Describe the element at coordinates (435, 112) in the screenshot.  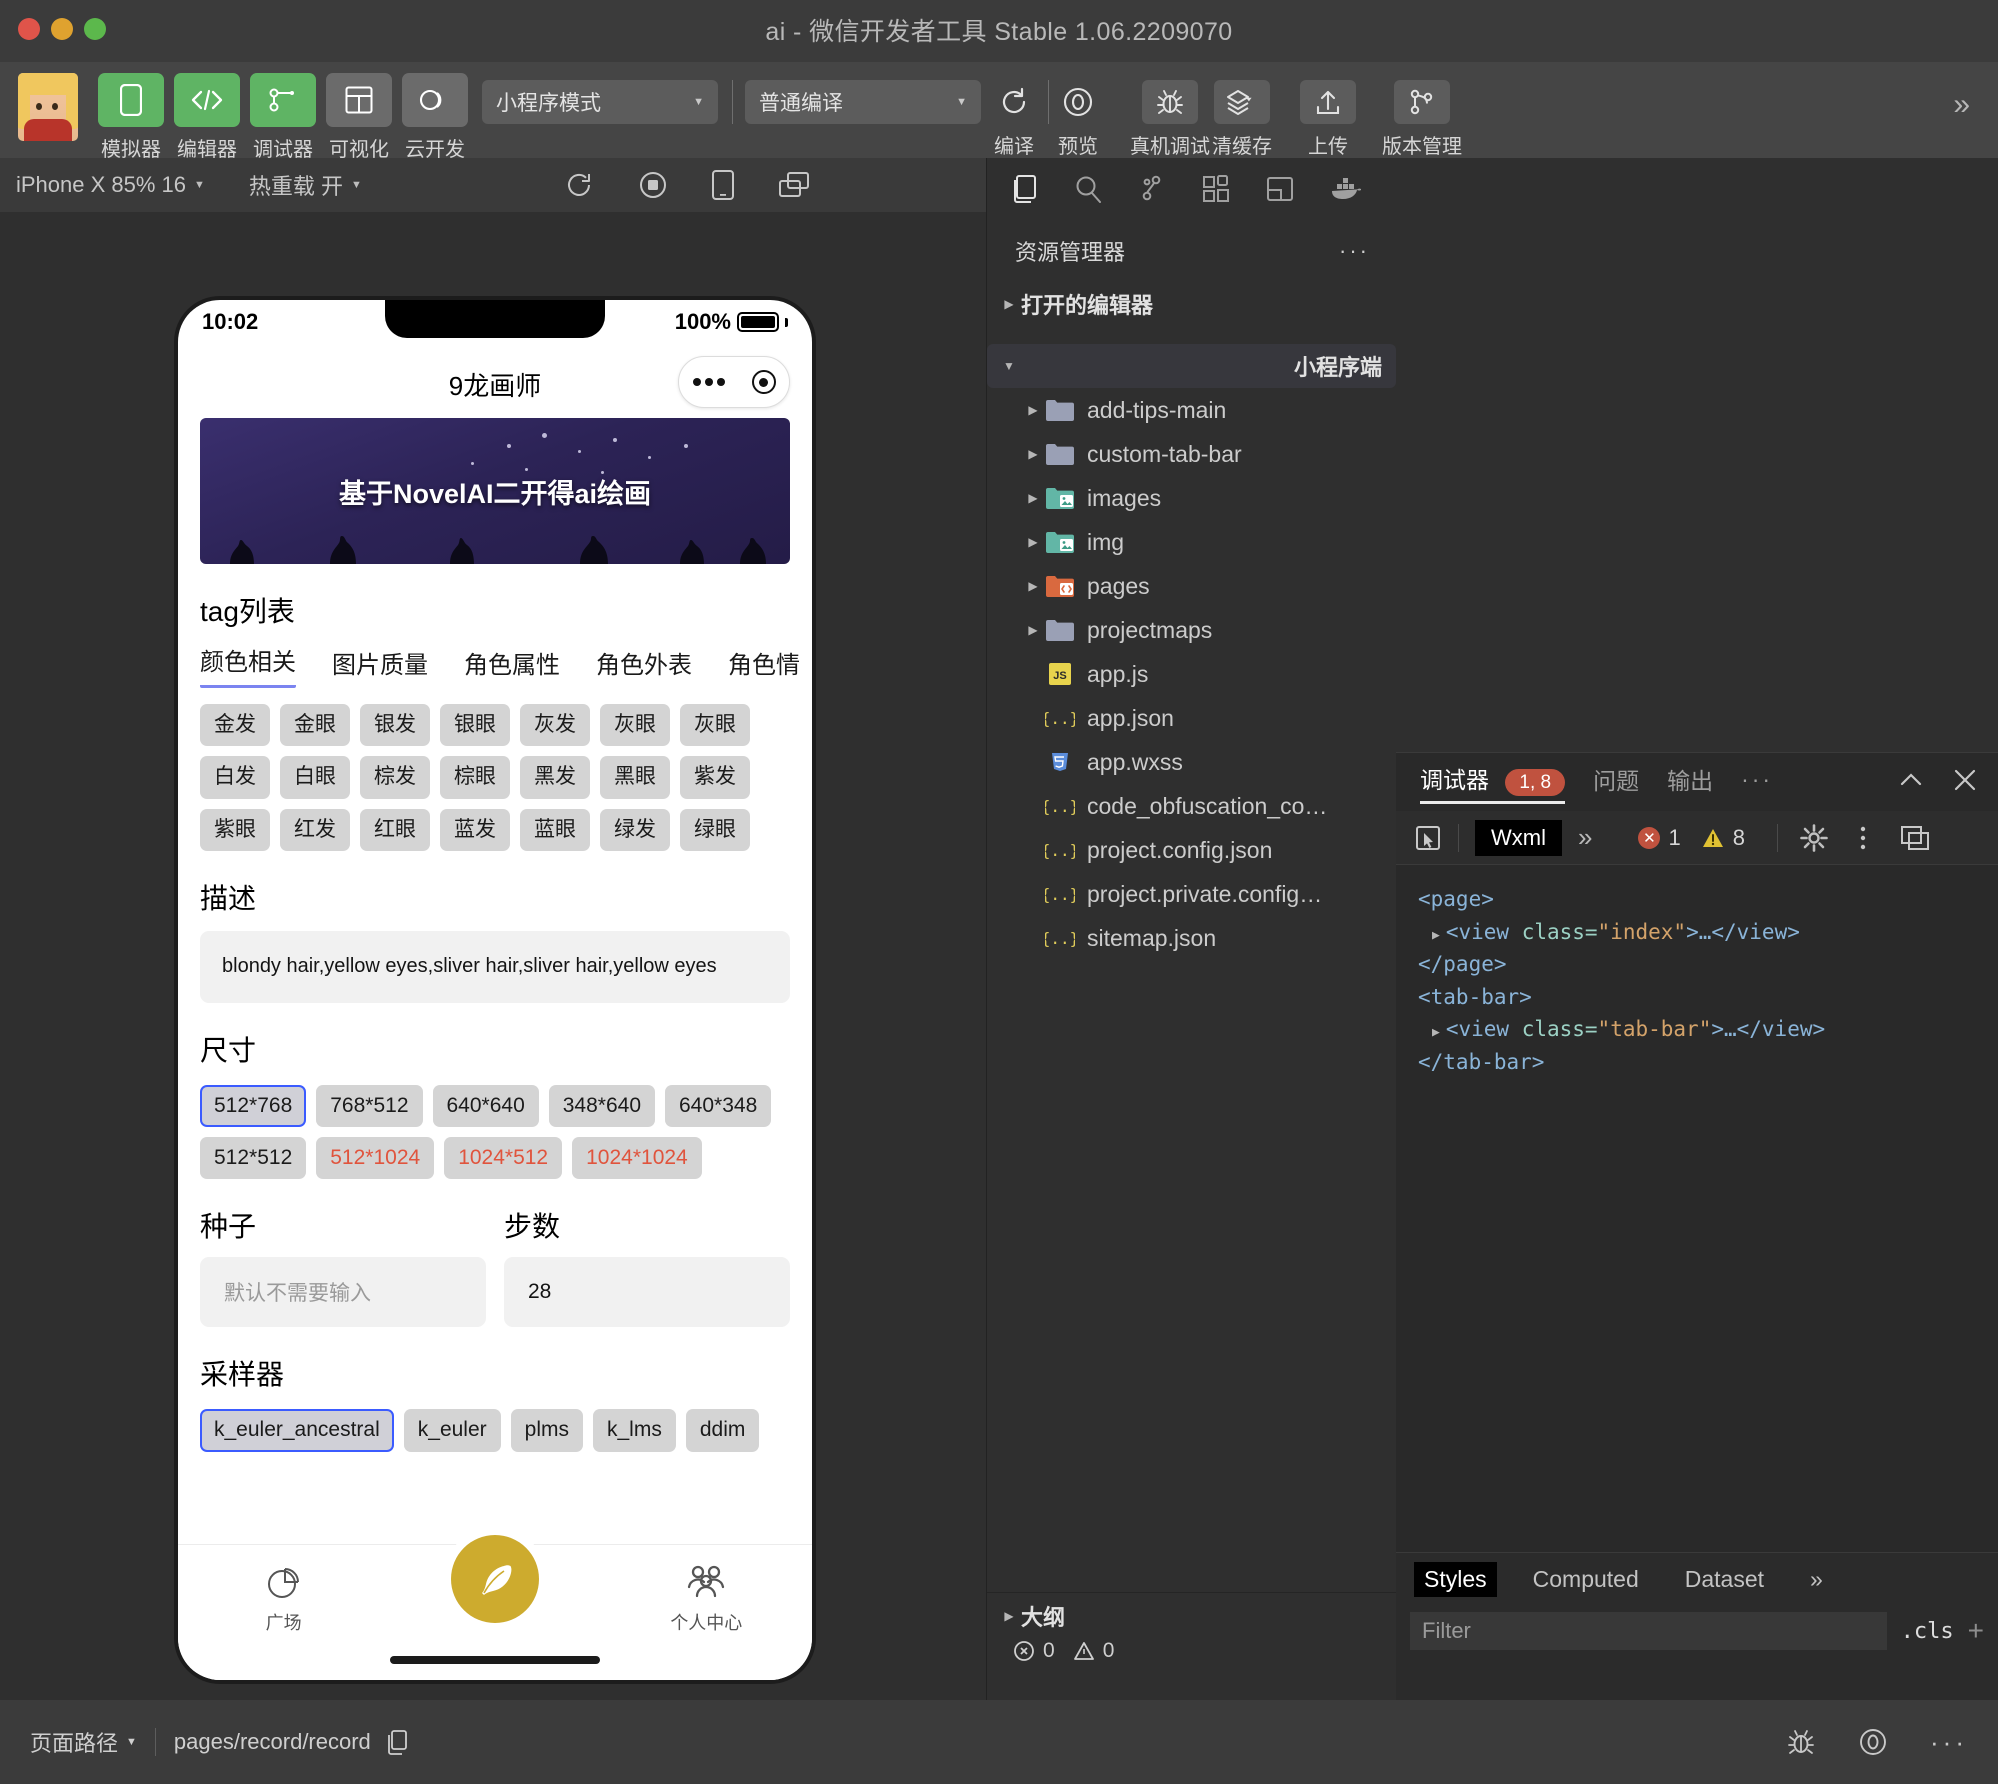
I see `toolbar-item-cloud: 云开发` at that location.